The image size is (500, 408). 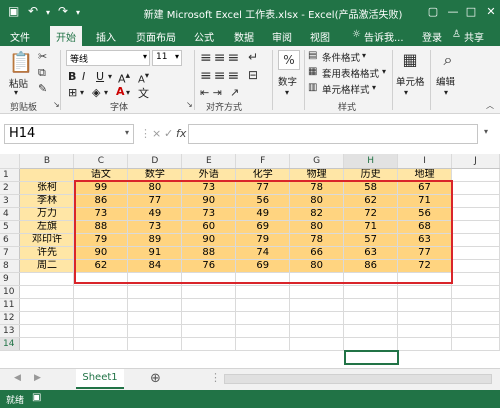 What do you see at coordinates (410, 59) in the screenshot?
I see `cells-icon: ▦` at bounding box center [410, 59].